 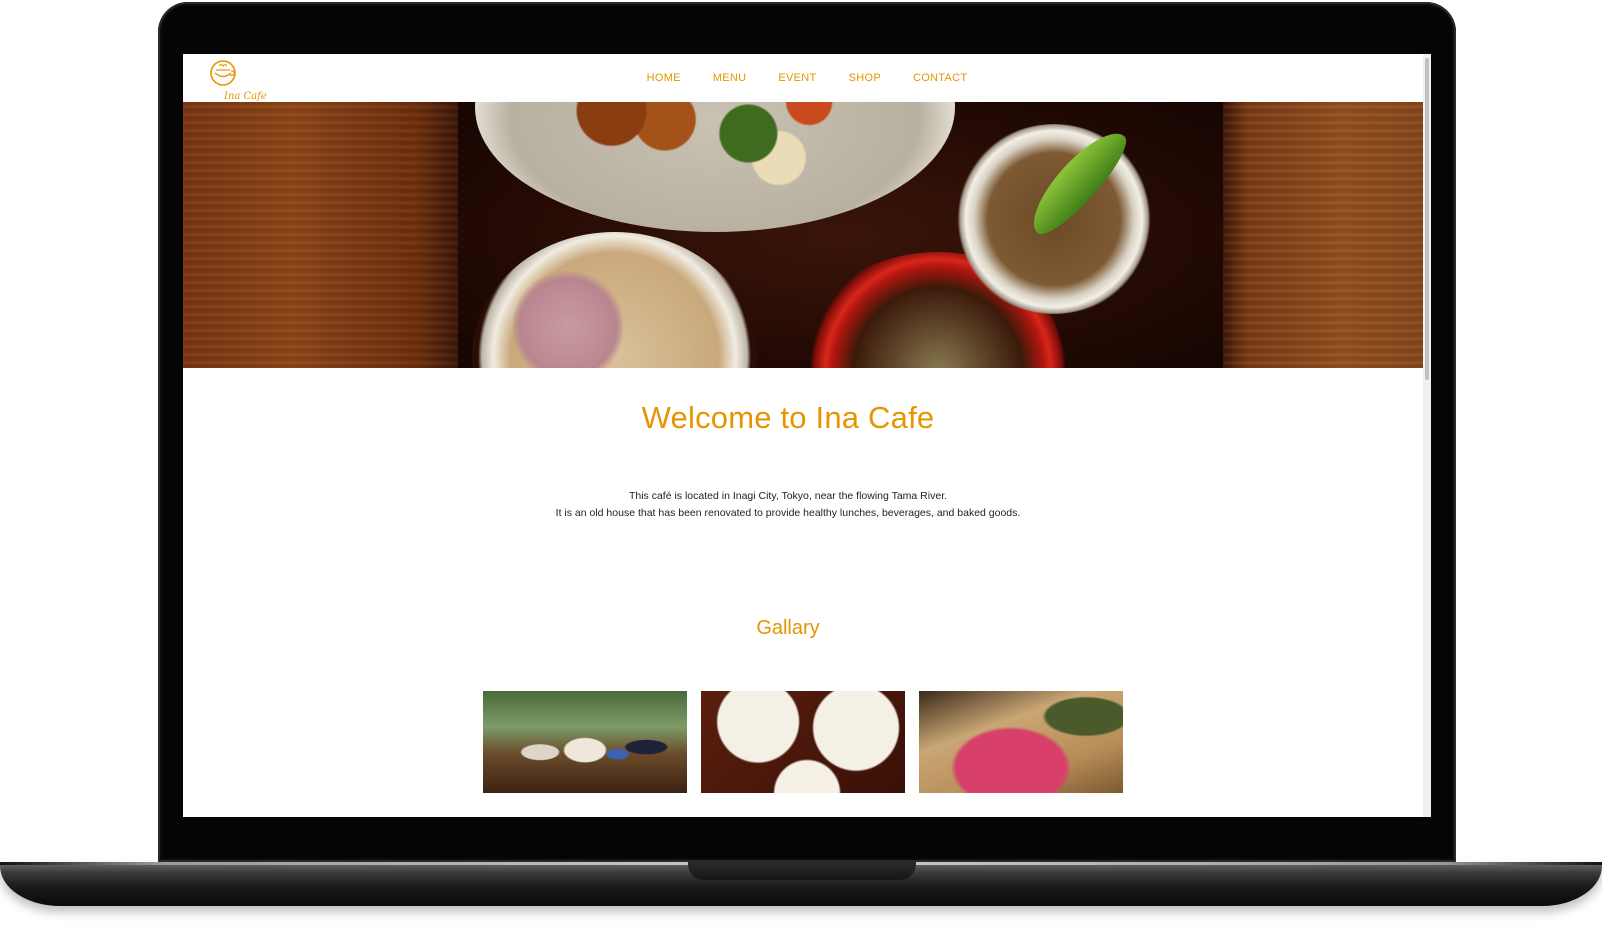 I want to click on hero-wood-right, so click(x=1323, y=235).